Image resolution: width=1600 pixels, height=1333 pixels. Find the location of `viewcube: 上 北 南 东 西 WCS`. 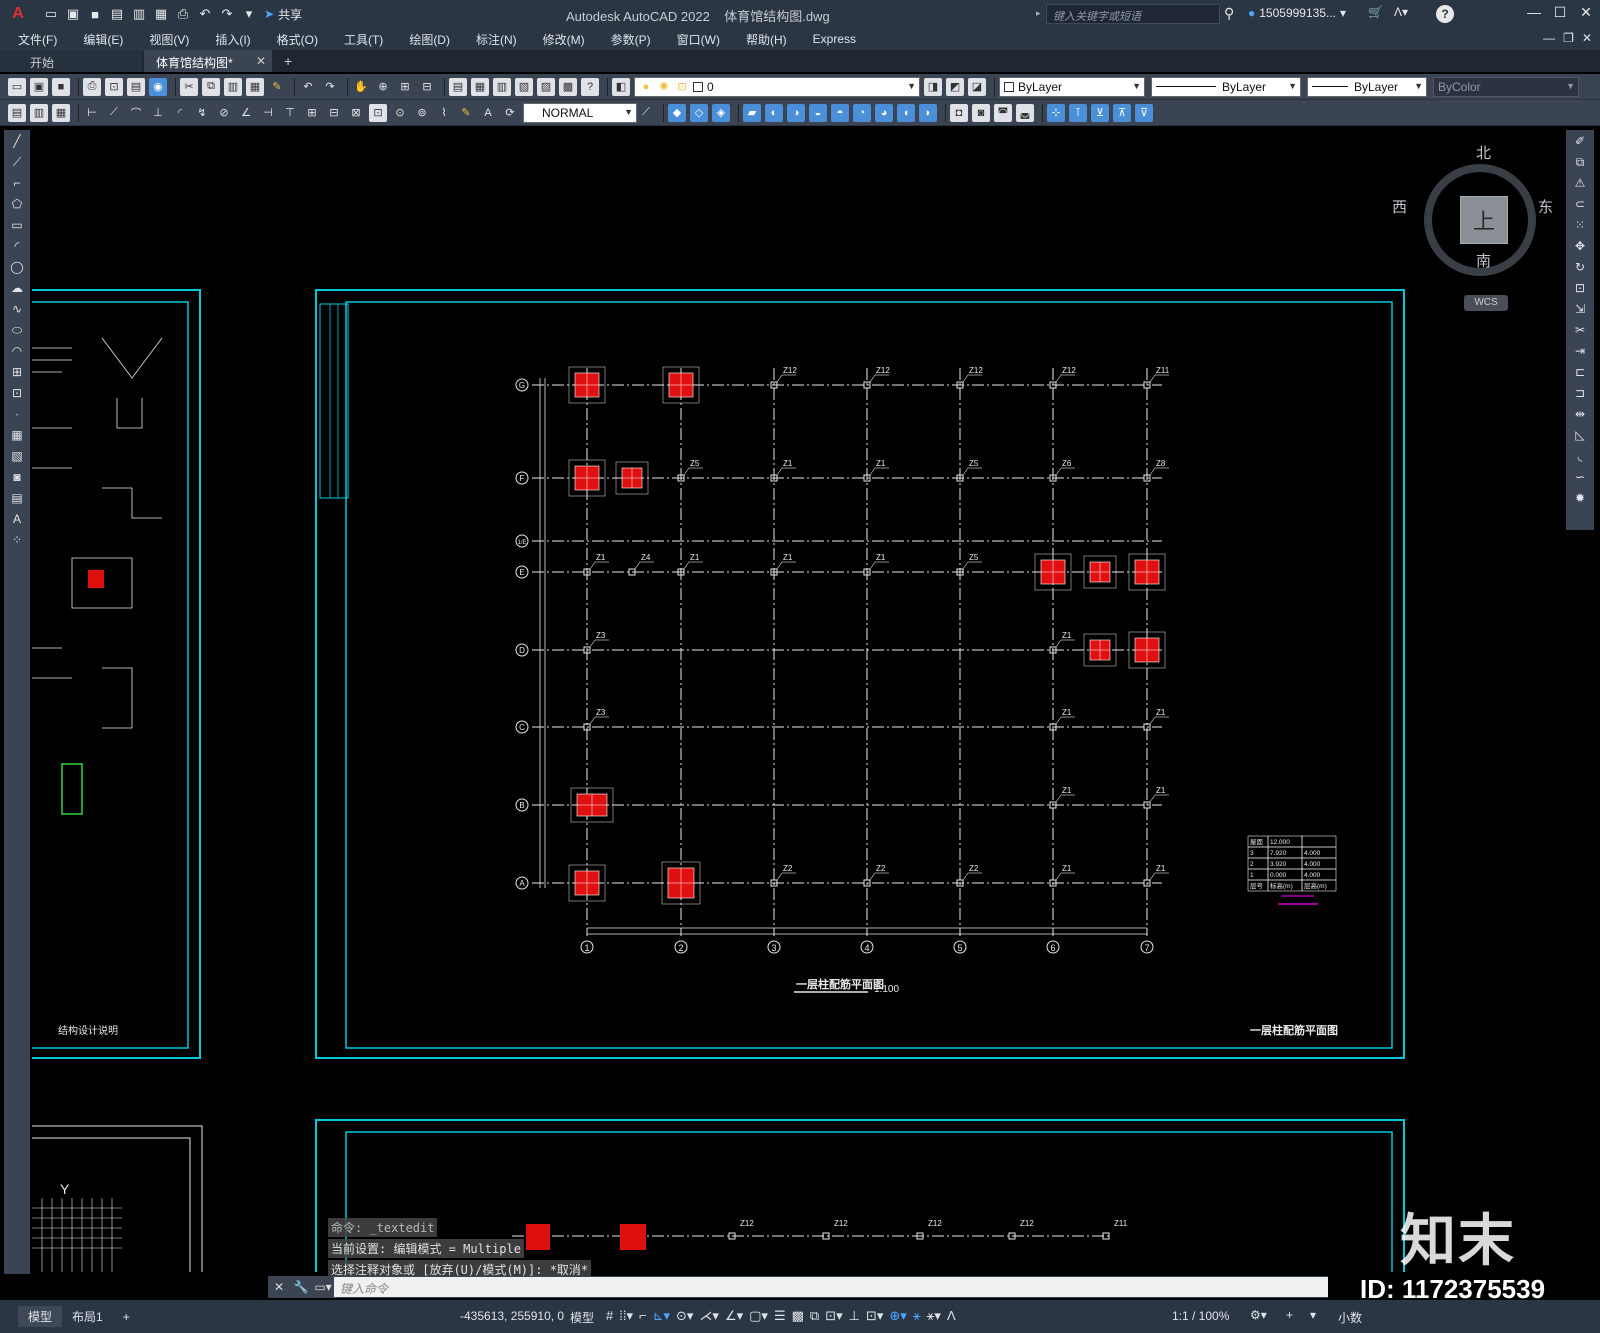

viewcube: 上 北 南 东 西 WCS is located at coordinates (1479, 230).